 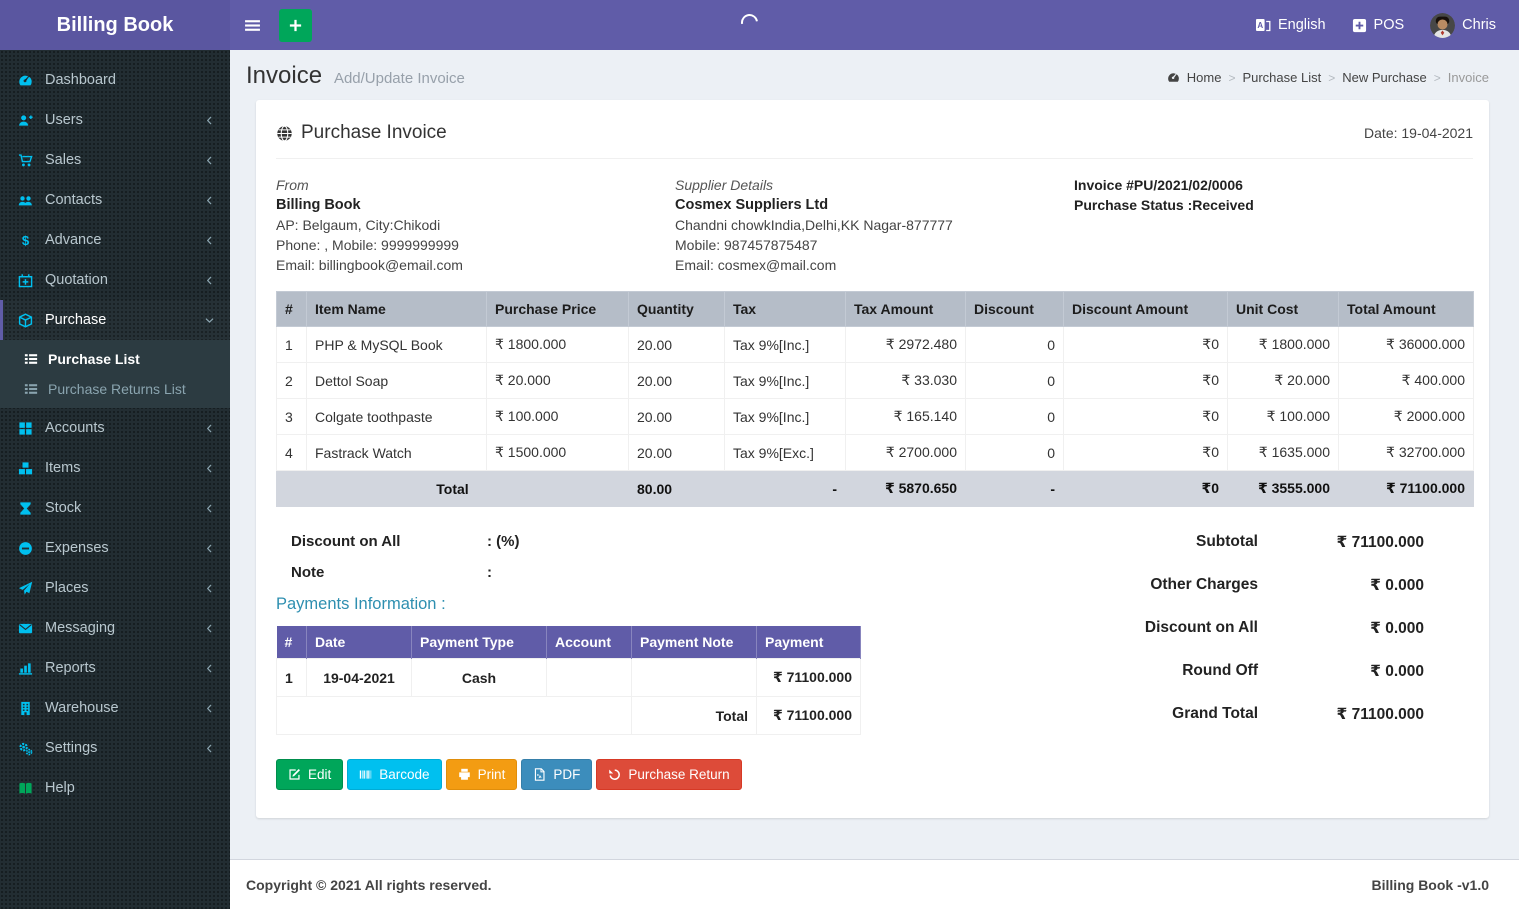 What do you see at coordinates (394, 774) in the screenshot?
I see `barcode-button: Barcode` at bounding box center [394, 774].